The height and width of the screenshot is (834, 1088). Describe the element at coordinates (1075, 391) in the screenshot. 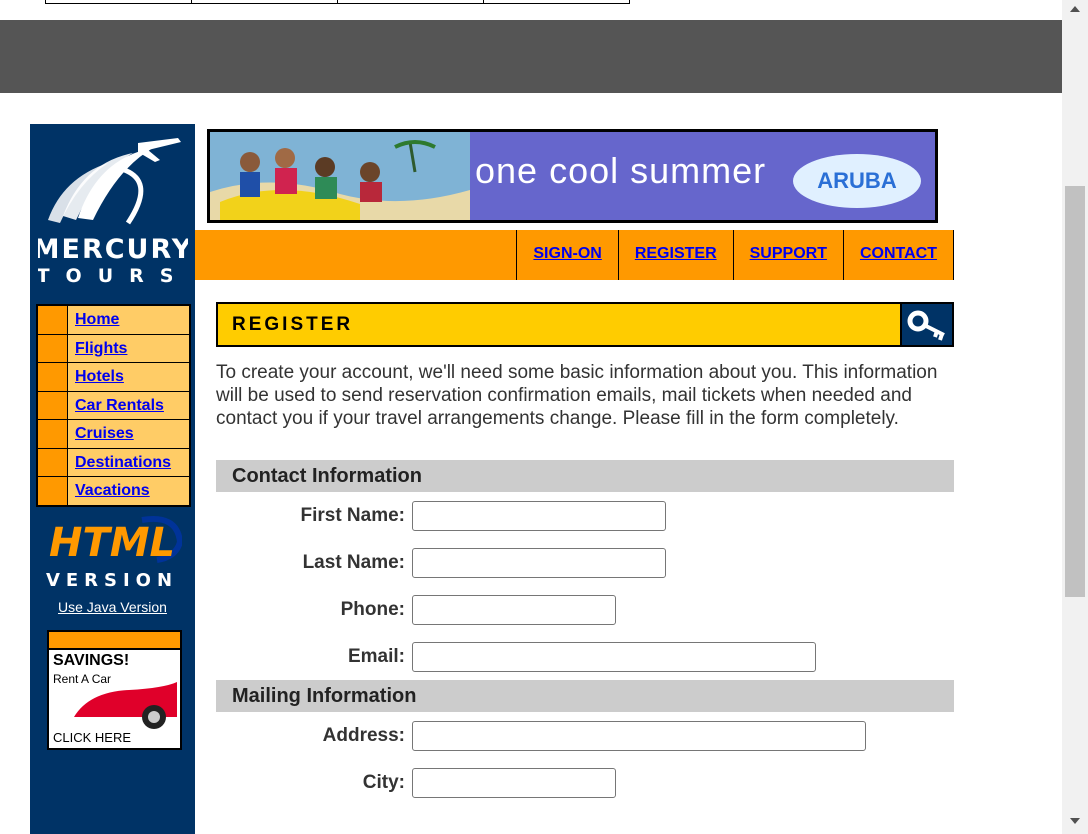

I see `scroll-thumb` at that location.